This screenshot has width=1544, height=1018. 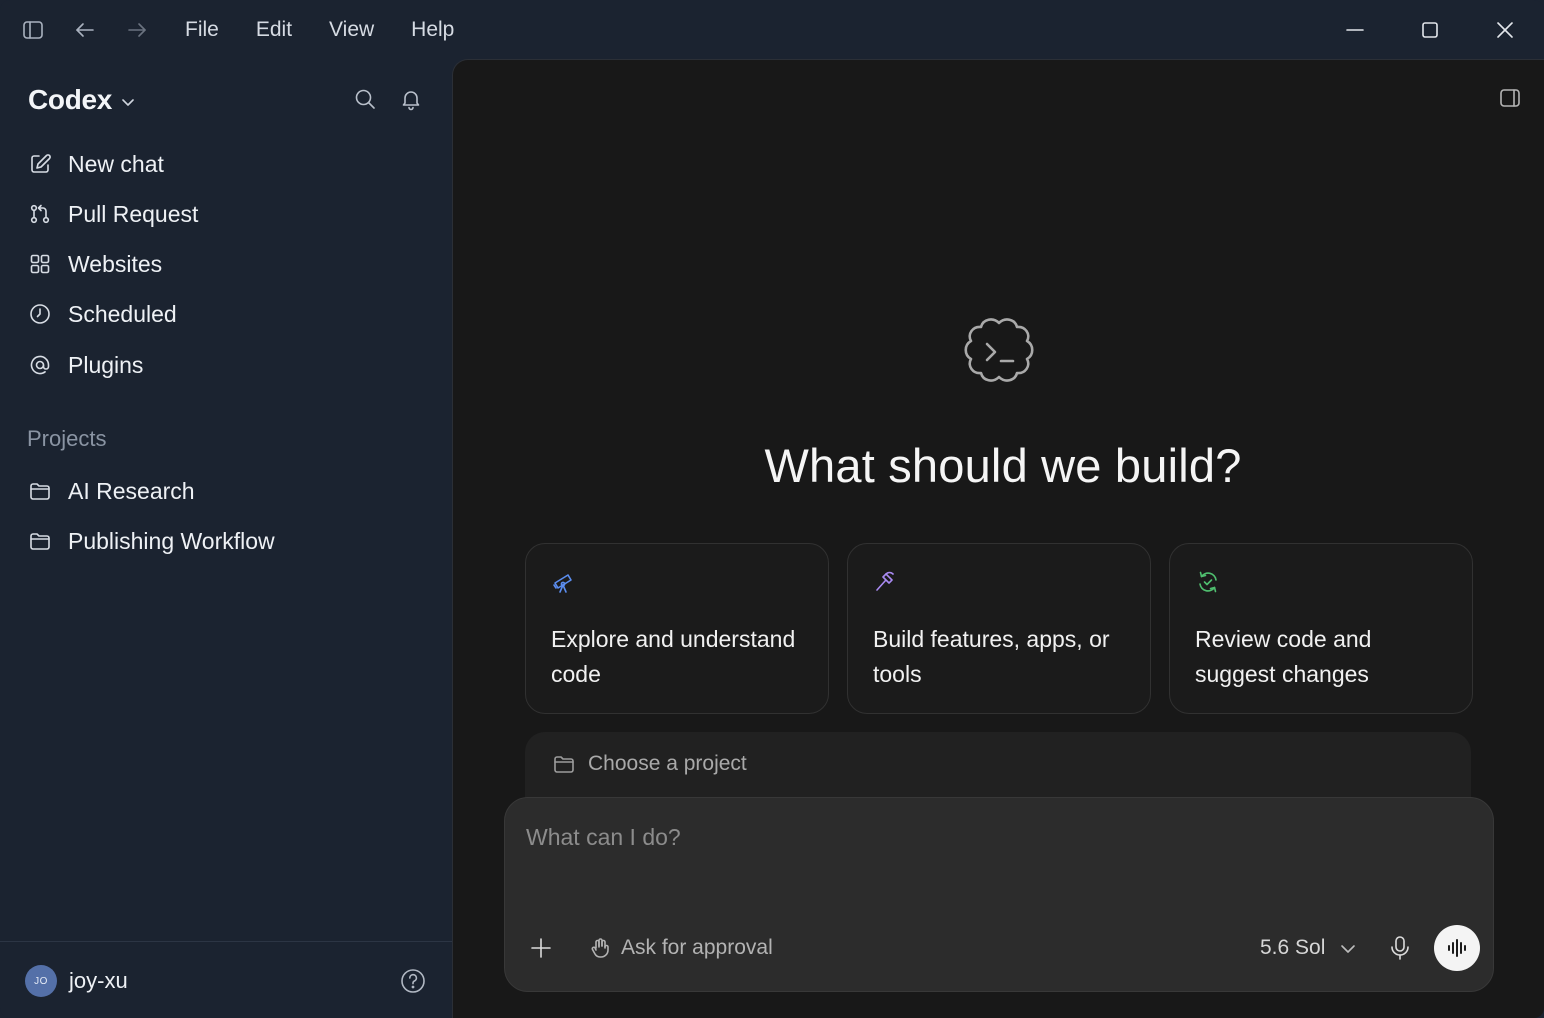 What do you see at coordinates (115, 263) in the screenshot?
I see `sidebar-item-label: Websites` at bounding box center [115, 263].